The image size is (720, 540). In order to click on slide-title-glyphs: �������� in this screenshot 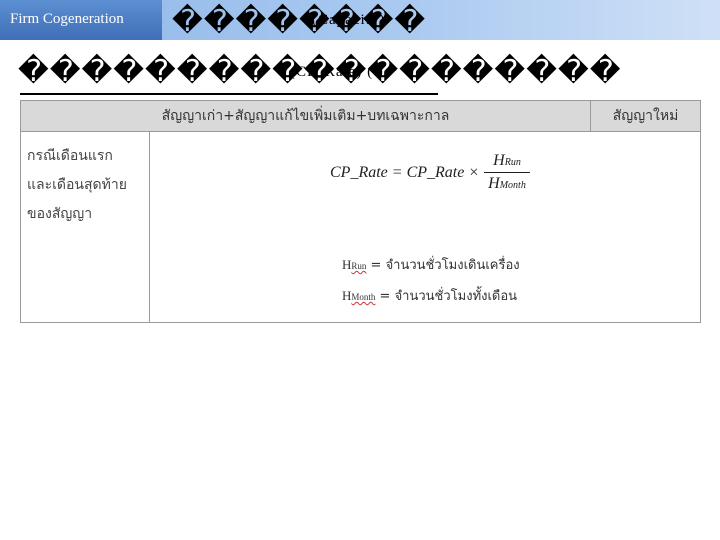, I will do `click(299, 21)`.